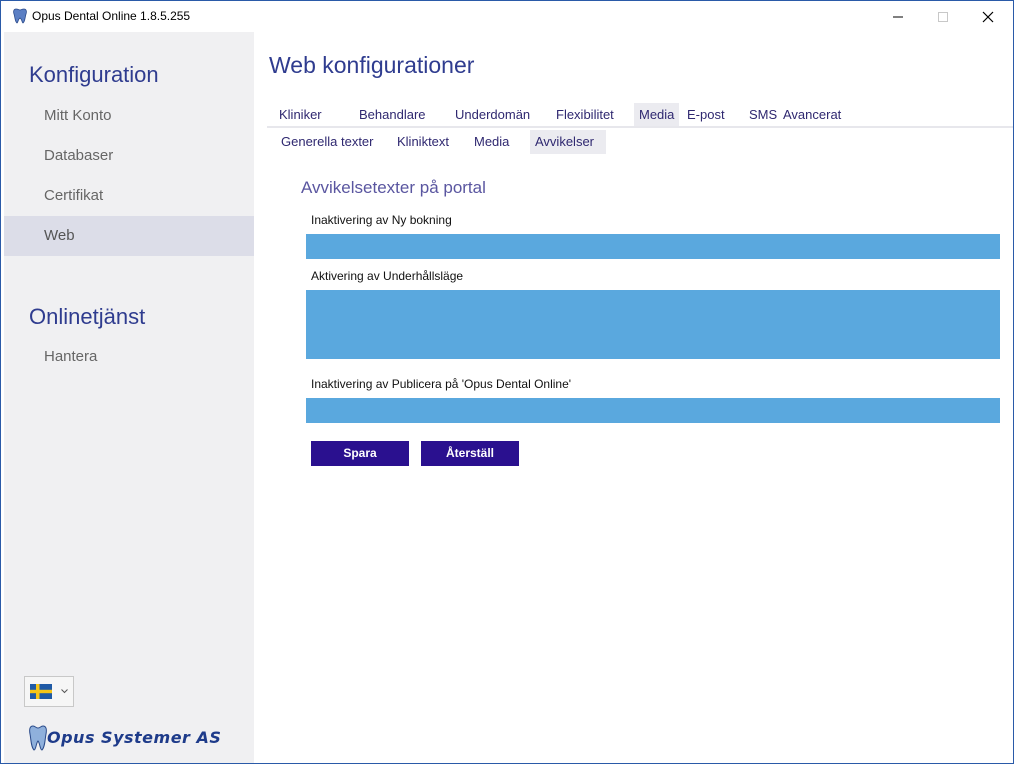 This screenshot has width=1014, height=764. What do you see at coordinates (653, 410) in the screenshot?
I see `publicera-text-field` at bounding box center [653, 410].